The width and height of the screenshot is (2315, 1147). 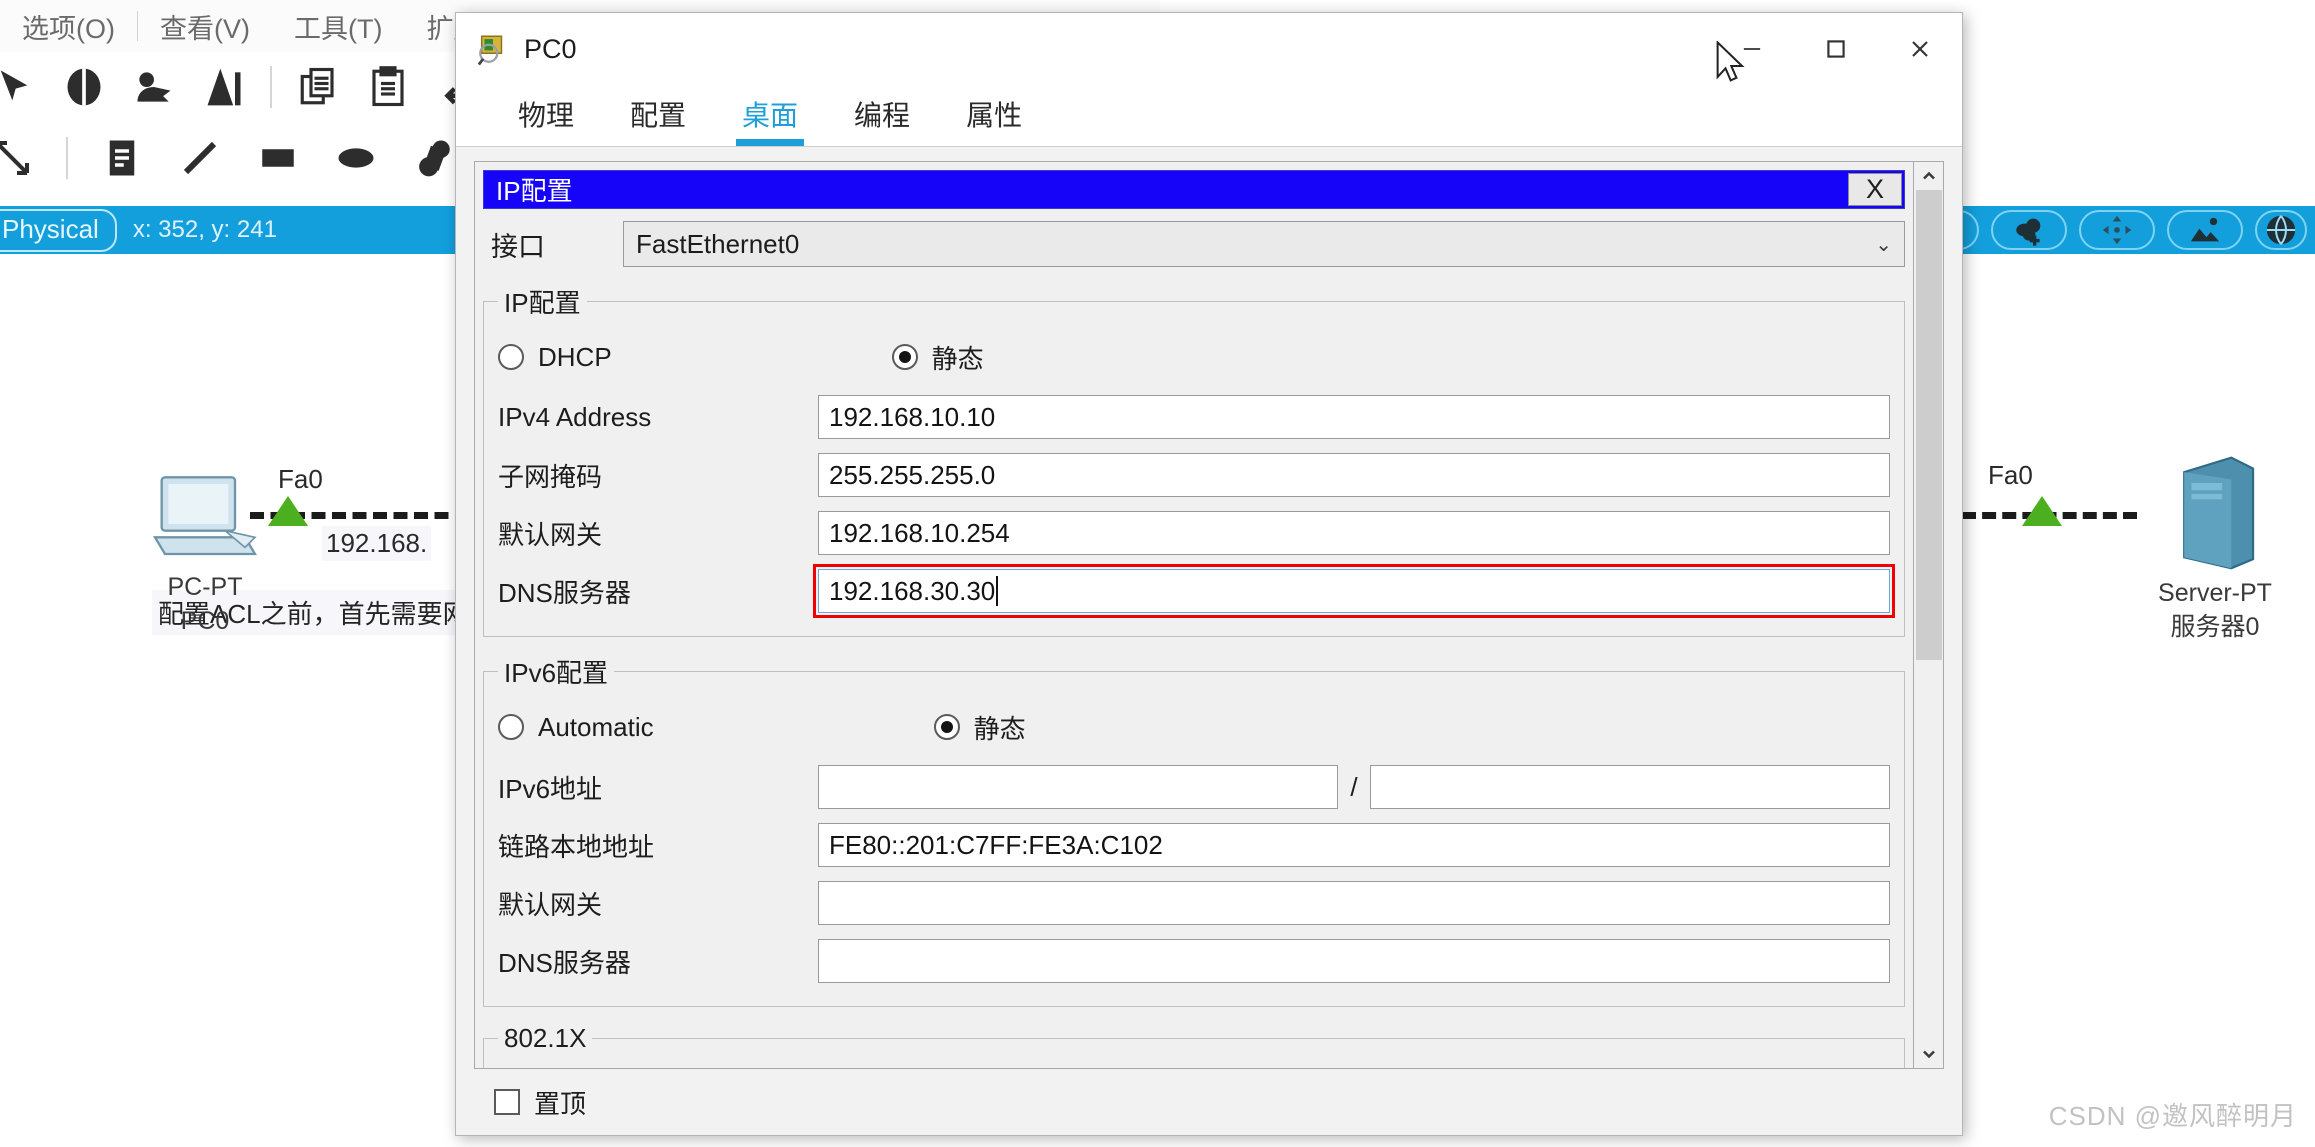 I want to click on ipv6-dns-input, so click(x=1354, y=961).